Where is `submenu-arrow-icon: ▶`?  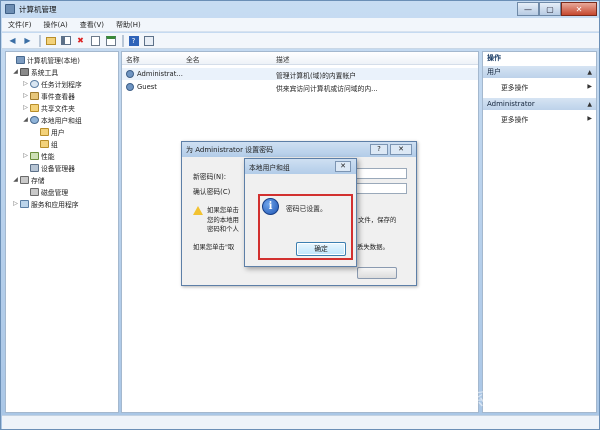
submenu-arrow-icon: ▶ is located at coordinates (589, 86).